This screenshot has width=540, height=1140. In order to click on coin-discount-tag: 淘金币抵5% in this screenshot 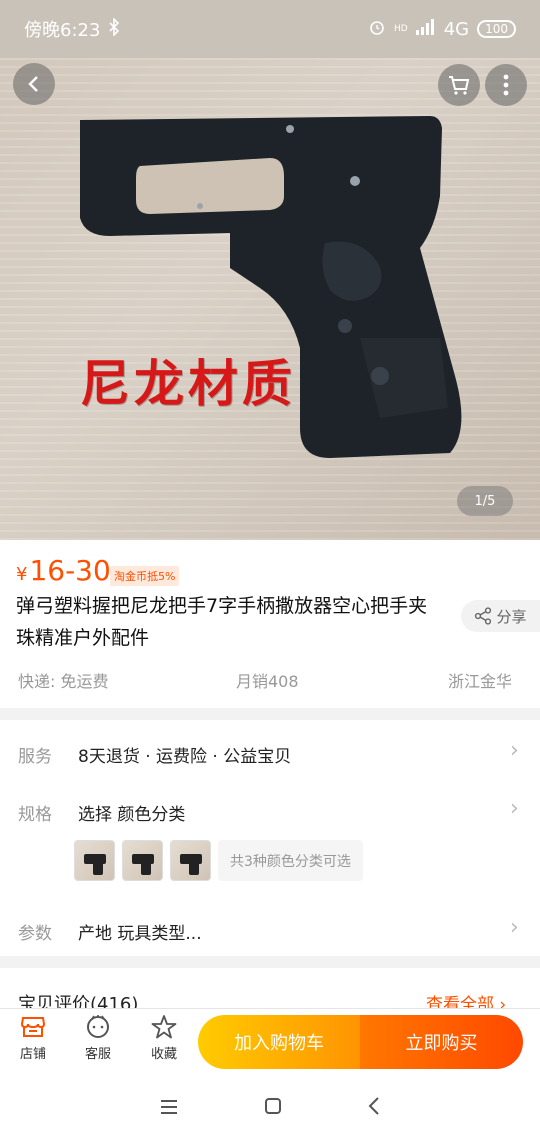, I will do `click(145, 576)`.